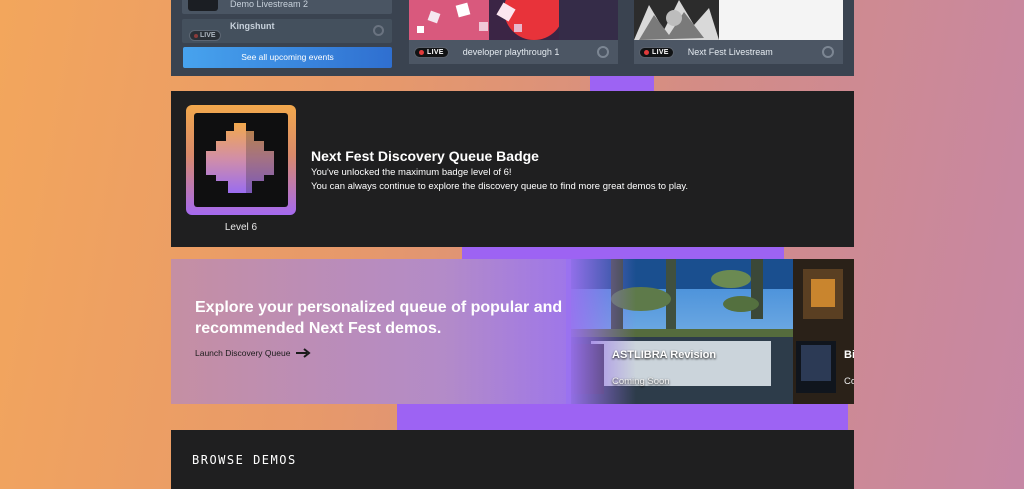  I want to click on upcoming-event-name: Kingshunt, so click(252, 26).